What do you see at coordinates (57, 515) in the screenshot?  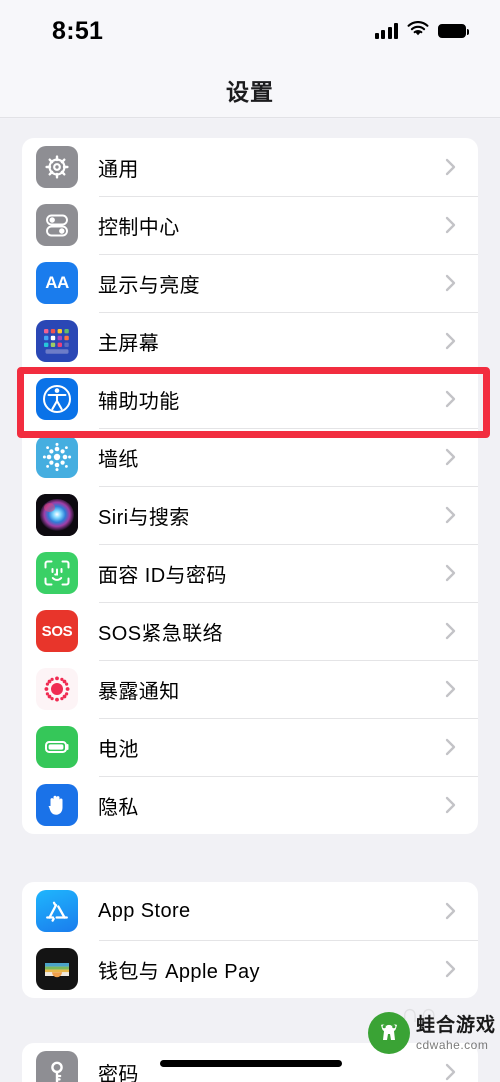 I see `siri-icon` at bounding box center [57, 515].